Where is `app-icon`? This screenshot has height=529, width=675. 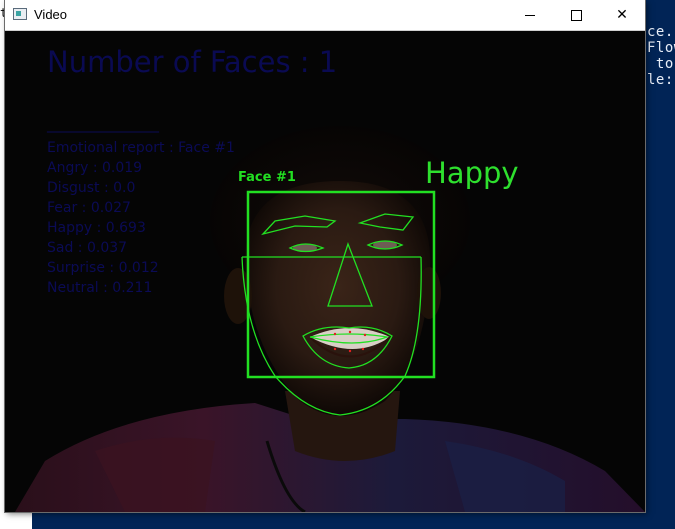
app-icon is located at coordinates (20, 14).